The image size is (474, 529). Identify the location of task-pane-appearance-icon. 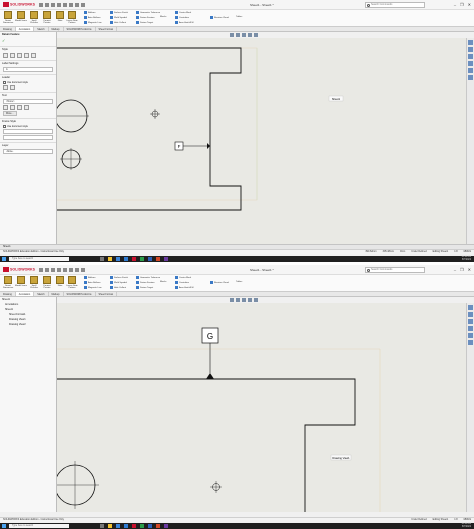
(470, 335).